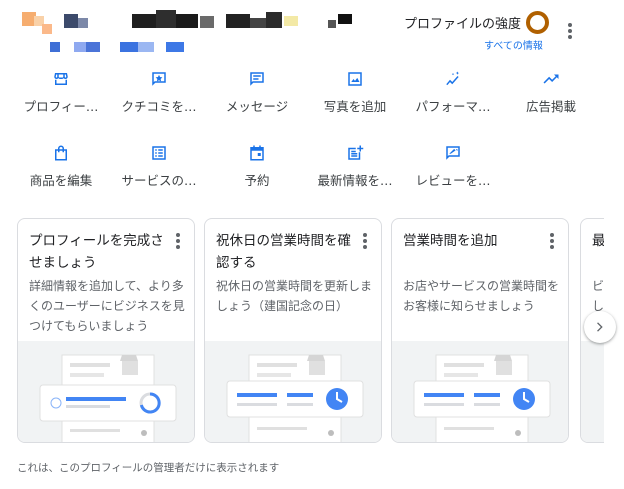 This screenshot has height=489, width=624. I want to click on trending-up-icon, so click(551, 79).